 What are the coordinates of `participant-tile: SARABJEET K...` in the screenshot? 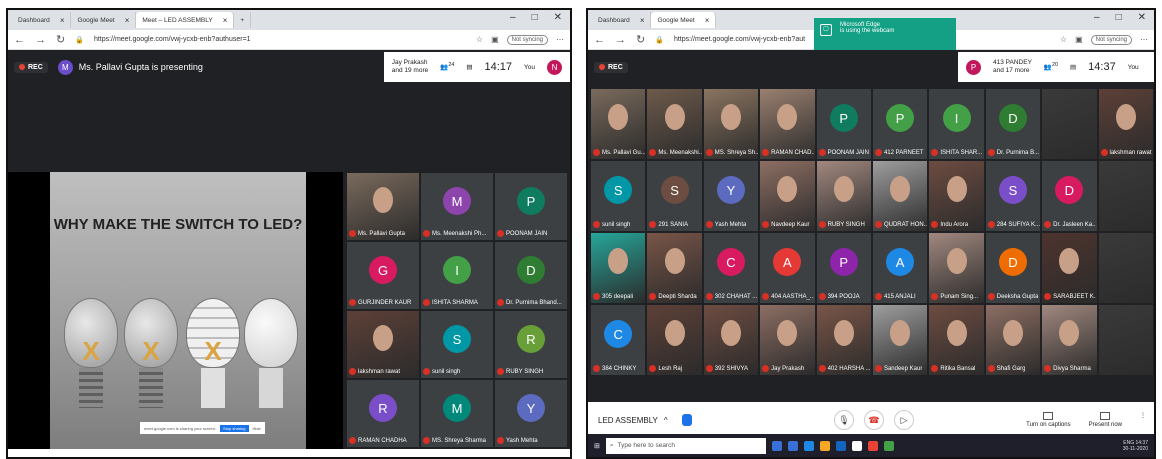 It's located at (1069, 268).